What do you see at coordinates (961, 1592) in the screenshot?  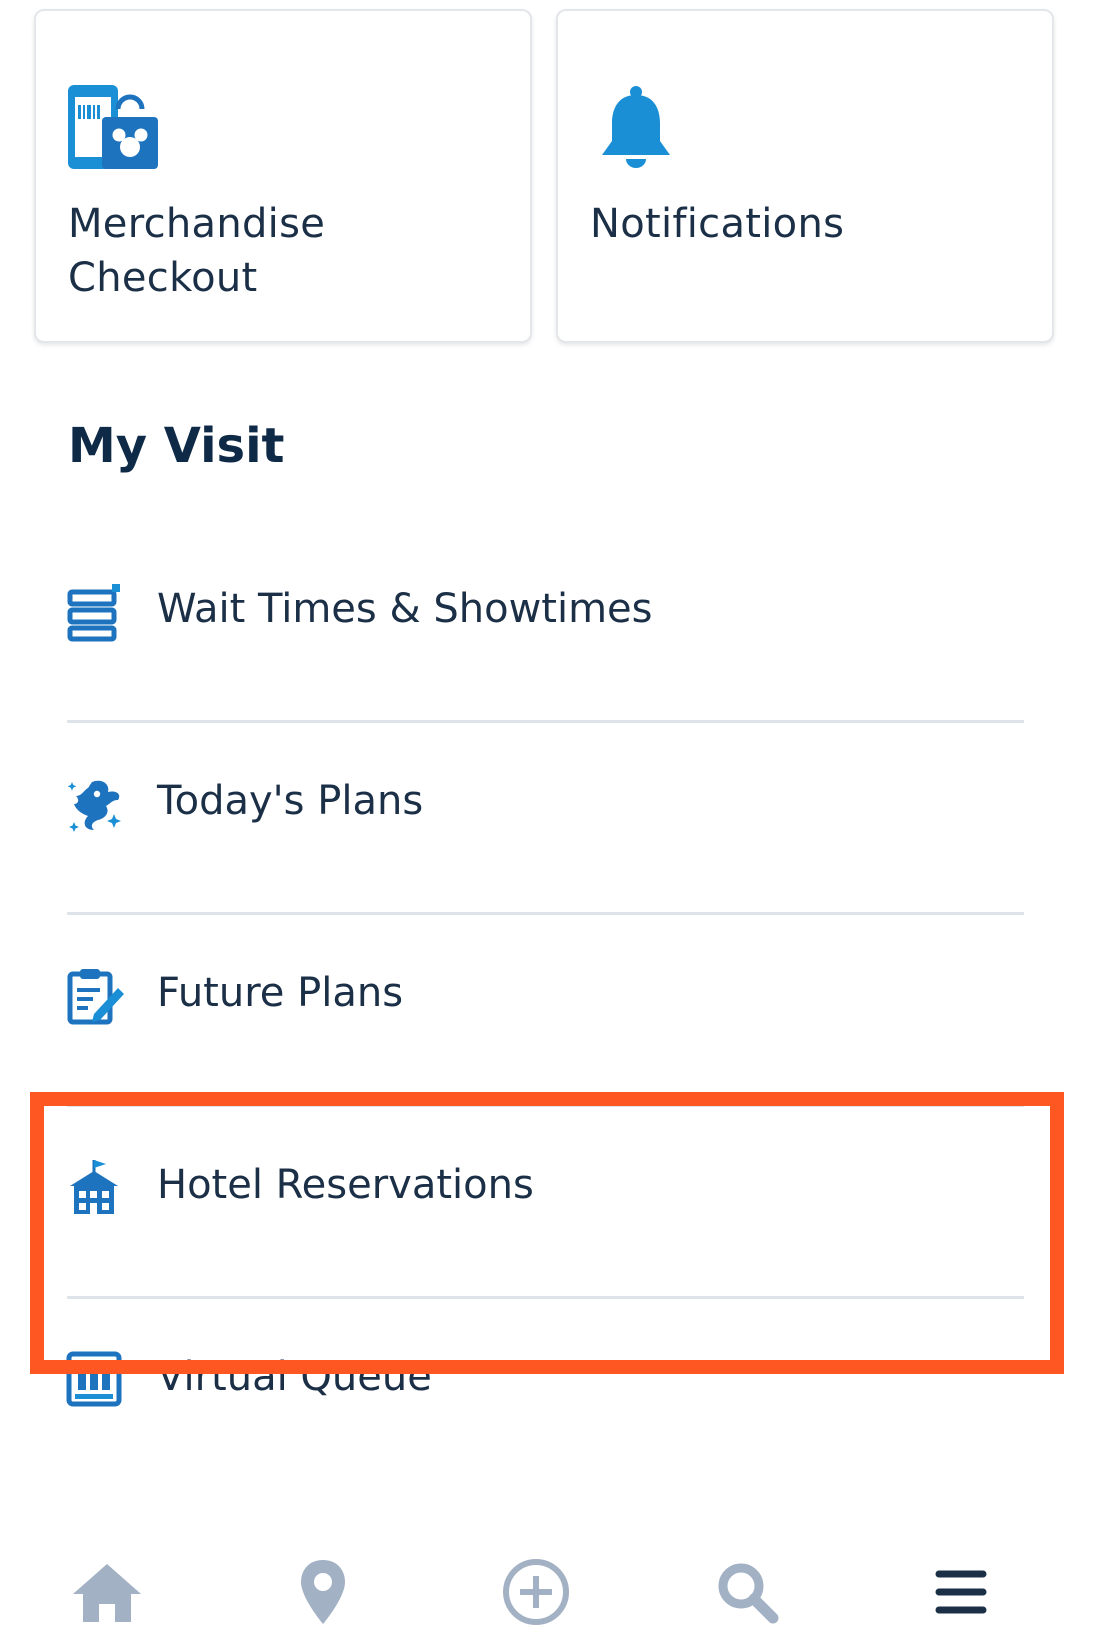 I see `menu-icon` at bounding box center [961, 1592].